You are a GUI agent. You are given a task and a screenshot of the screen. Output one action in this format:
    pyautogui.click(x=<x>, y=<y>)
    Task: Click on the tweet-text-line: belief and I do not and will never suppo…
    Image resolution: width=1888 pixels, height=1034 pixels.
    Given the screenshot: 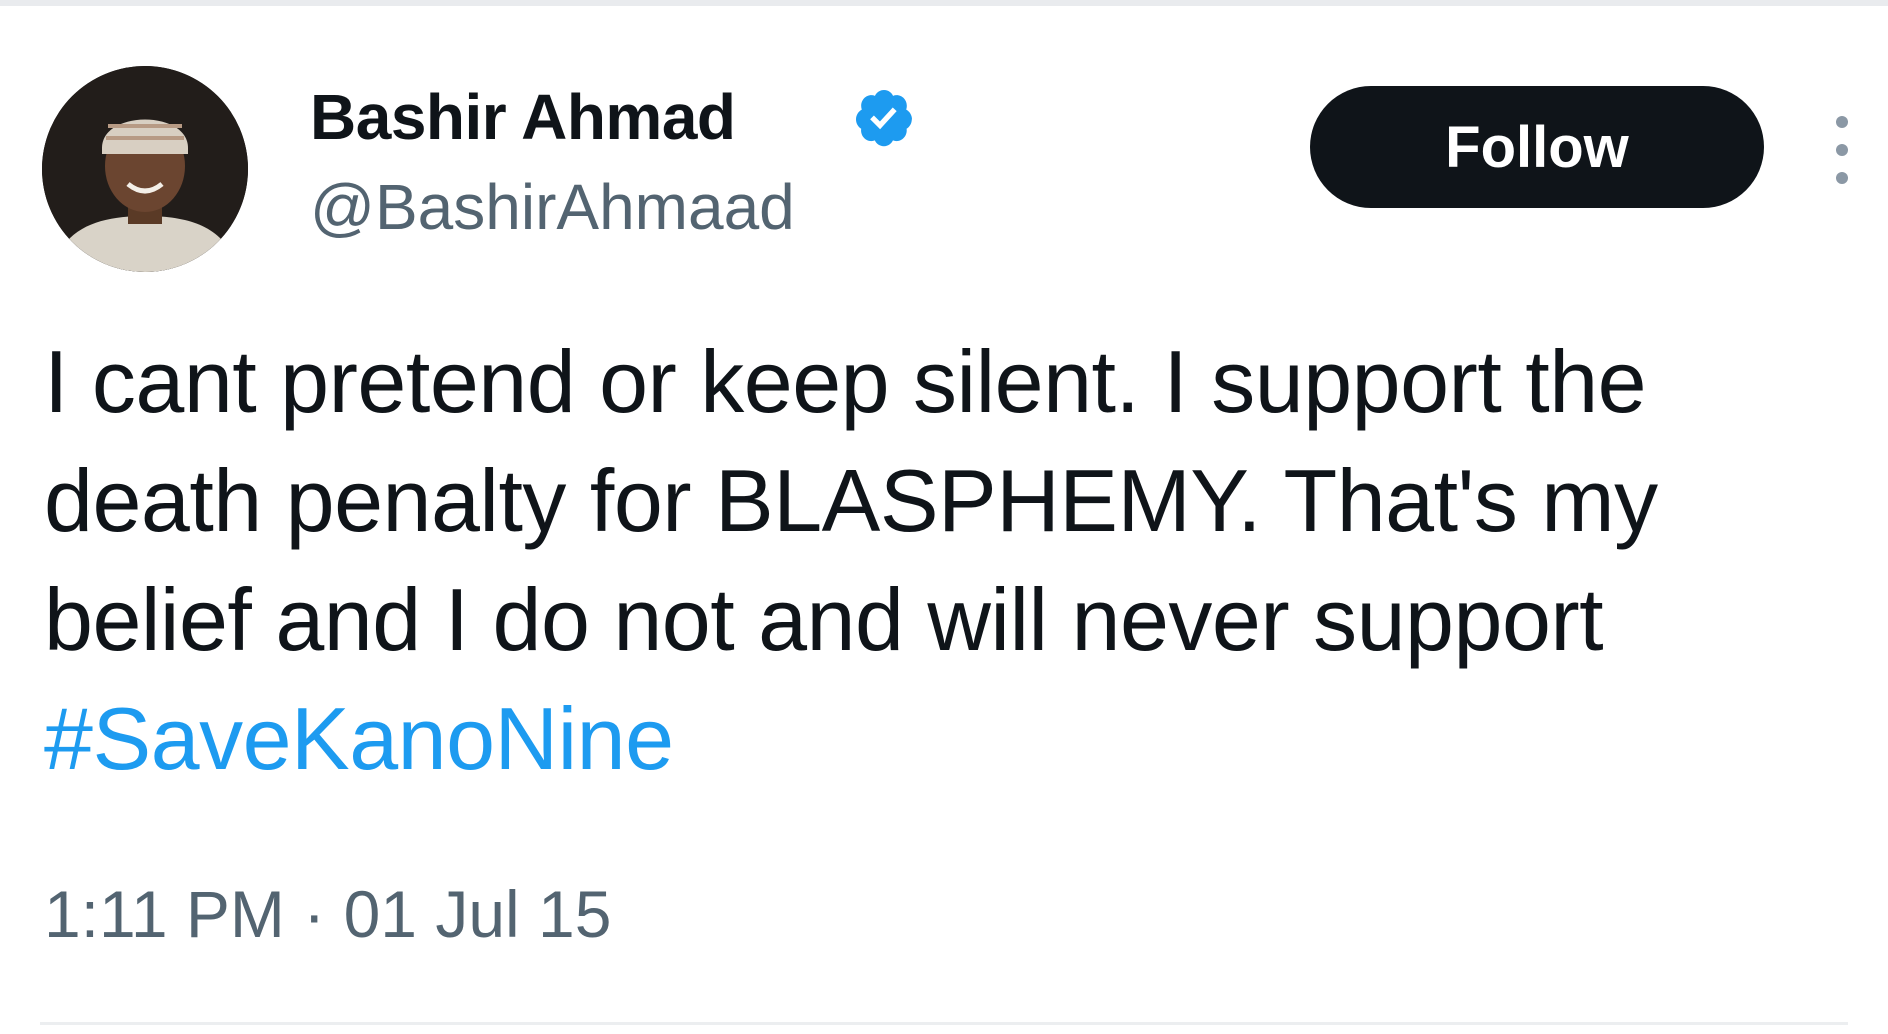 What is the action you would take?
    pyautogui.click(x=824, y=619)
    